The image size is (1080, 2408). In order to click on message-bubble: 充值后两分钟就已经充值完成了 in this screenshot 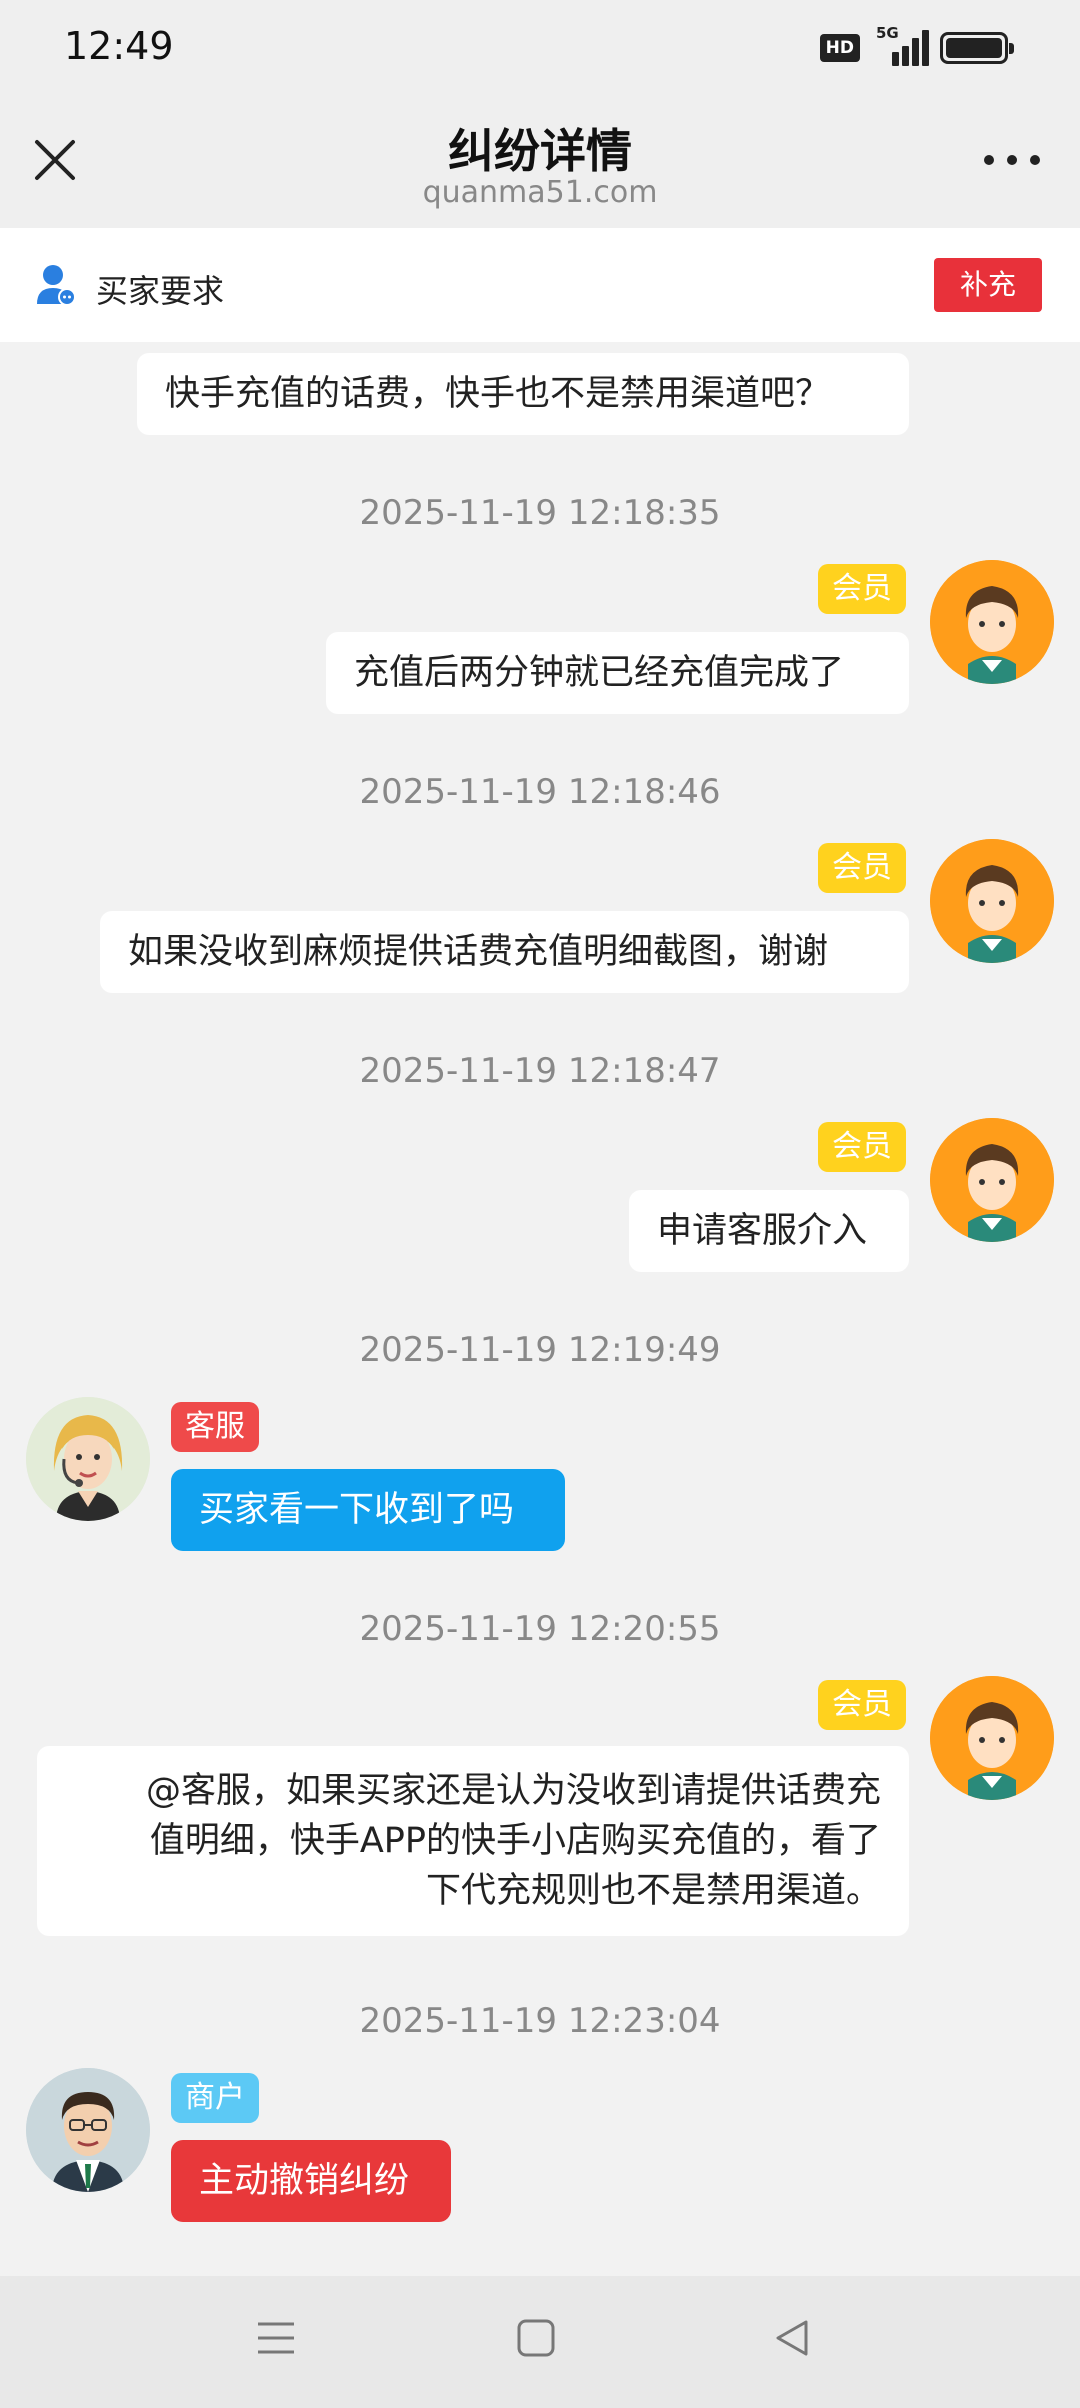, I will do `click(617, 673)`.